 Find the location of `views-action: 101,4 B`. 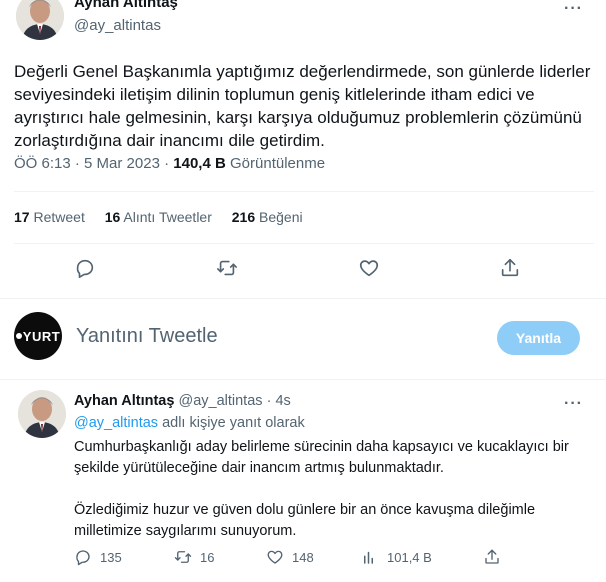

views-action: 101,4 B is located at coordinates (396, 557).